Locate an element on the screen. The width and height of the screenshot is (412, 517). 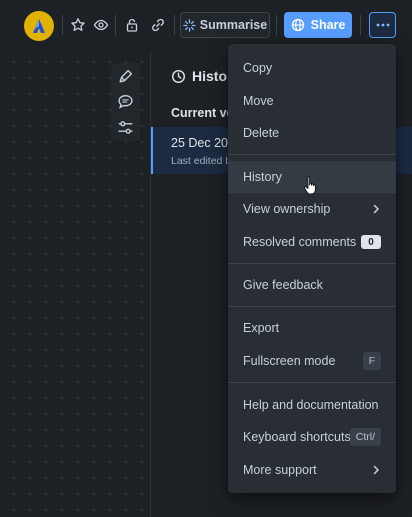
menu-item-fullscreen-mode: Fullscreen mode F is located at coordinates (312, 361).